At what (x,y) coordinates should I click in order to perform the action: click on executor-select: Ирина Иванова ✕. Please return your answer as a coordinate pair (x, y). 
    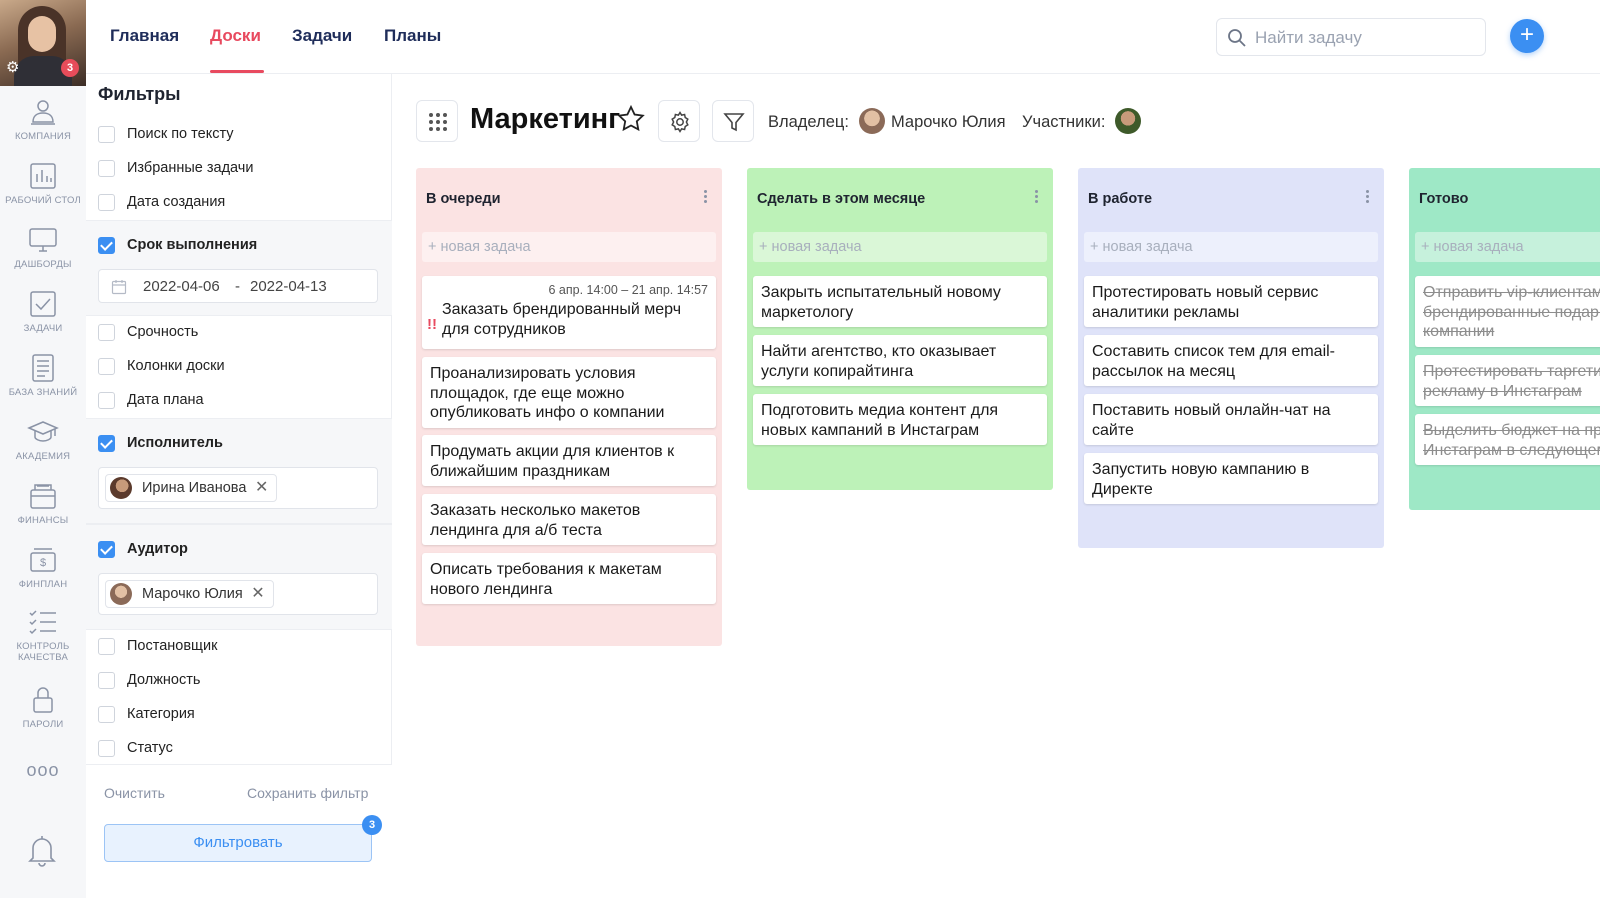
    Looking at the image, I should click on (238, 488).